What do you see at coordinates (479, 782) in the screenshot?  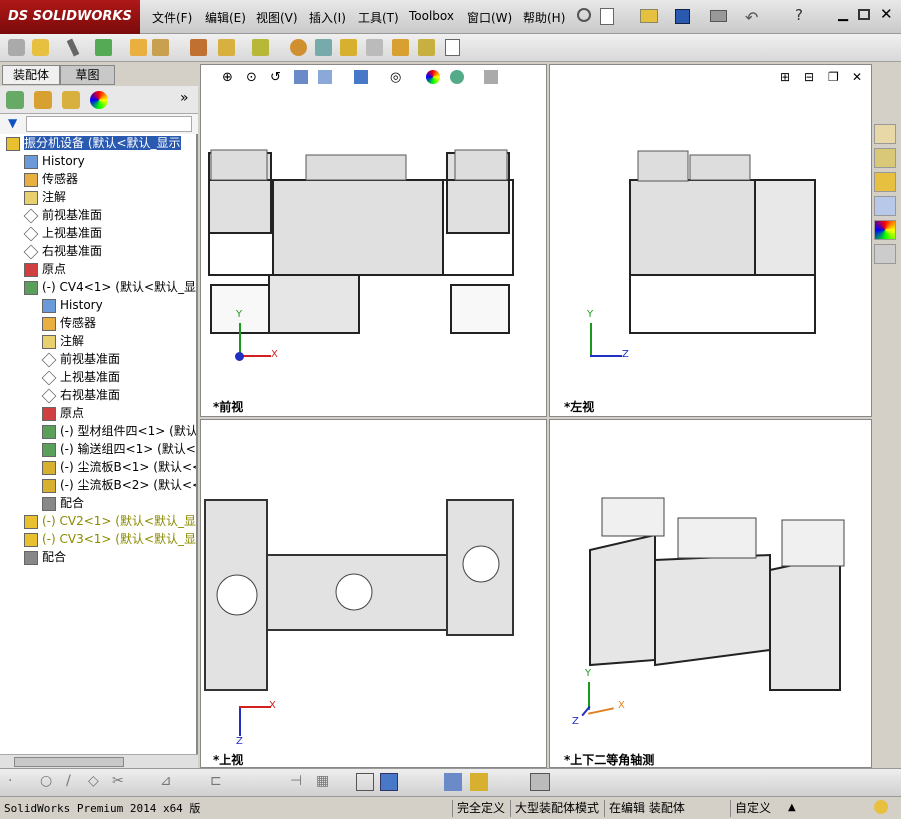 I see `measure-icon` at bounding box center [479, 782].